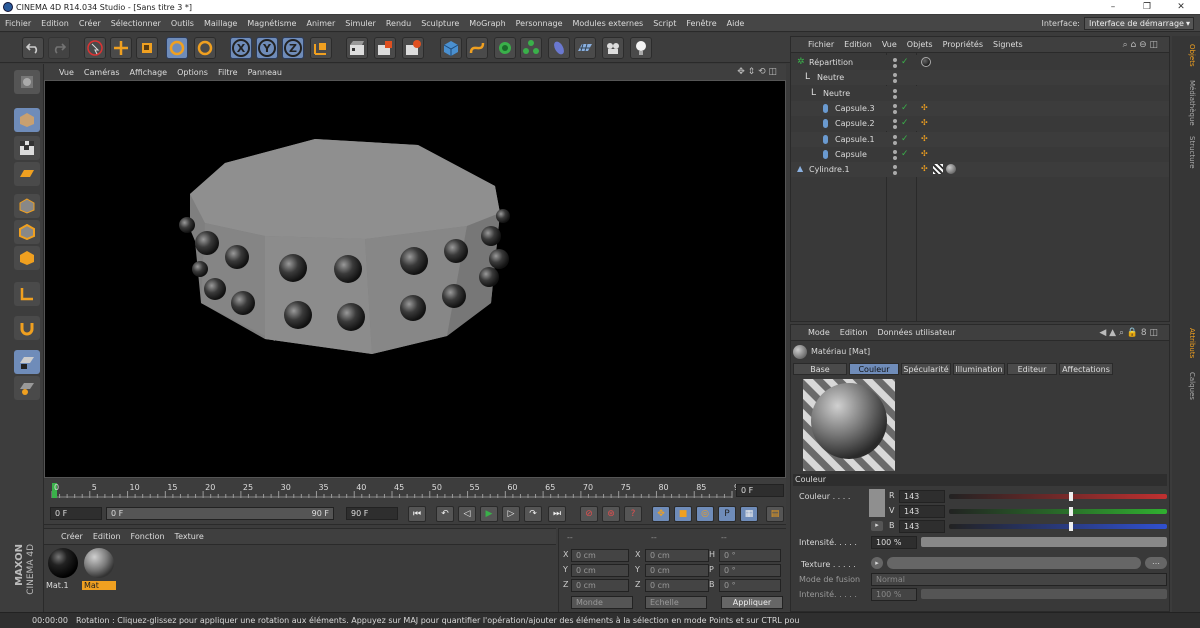 The height and width of the screenshot is (628, 1200). Describe the element at coordinates (531, 48) in the screenshot. I see `array-icon` at that location.